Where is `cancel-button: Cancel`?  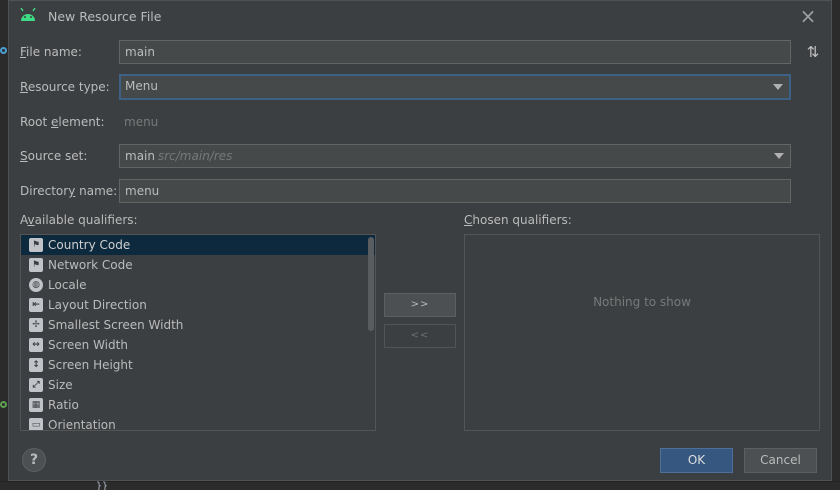 cancel-button: Cancel is located at coordinates (780, 460).